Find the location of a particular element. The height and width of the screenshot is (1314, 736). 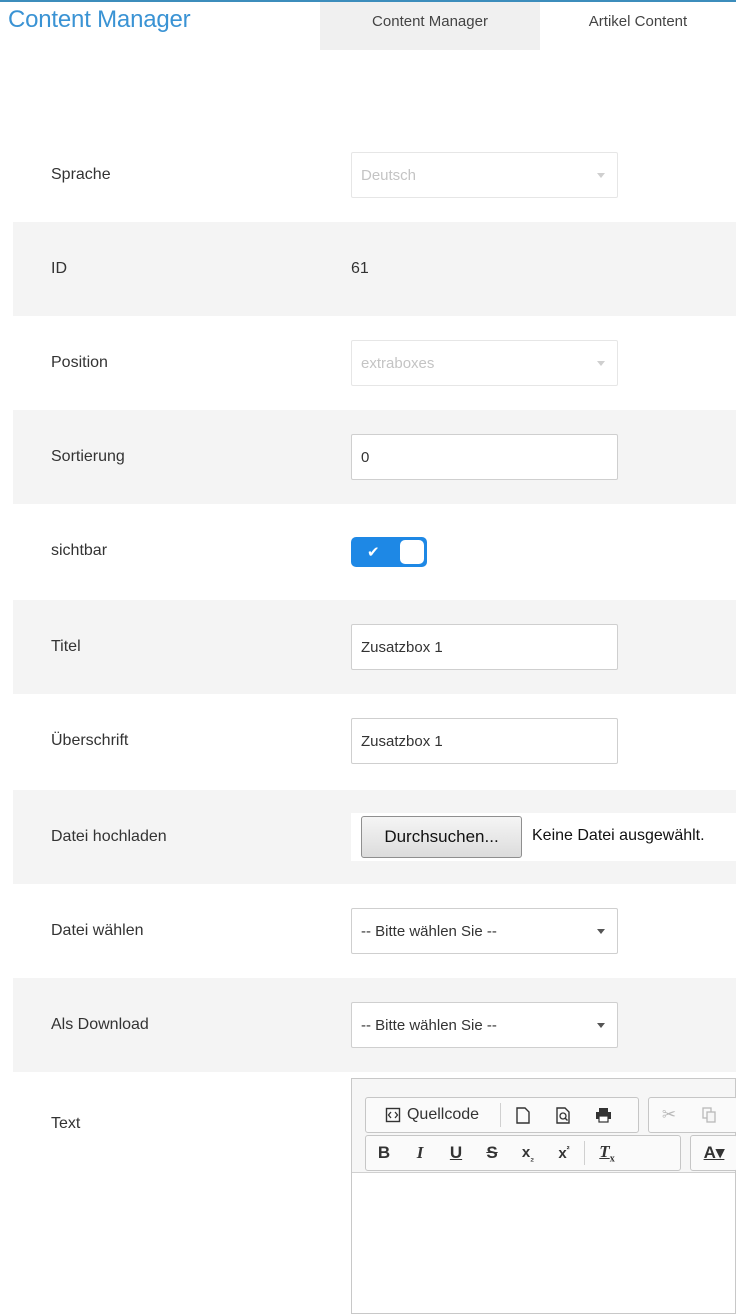

bold-button: B is located at coordinates (384, 1153).